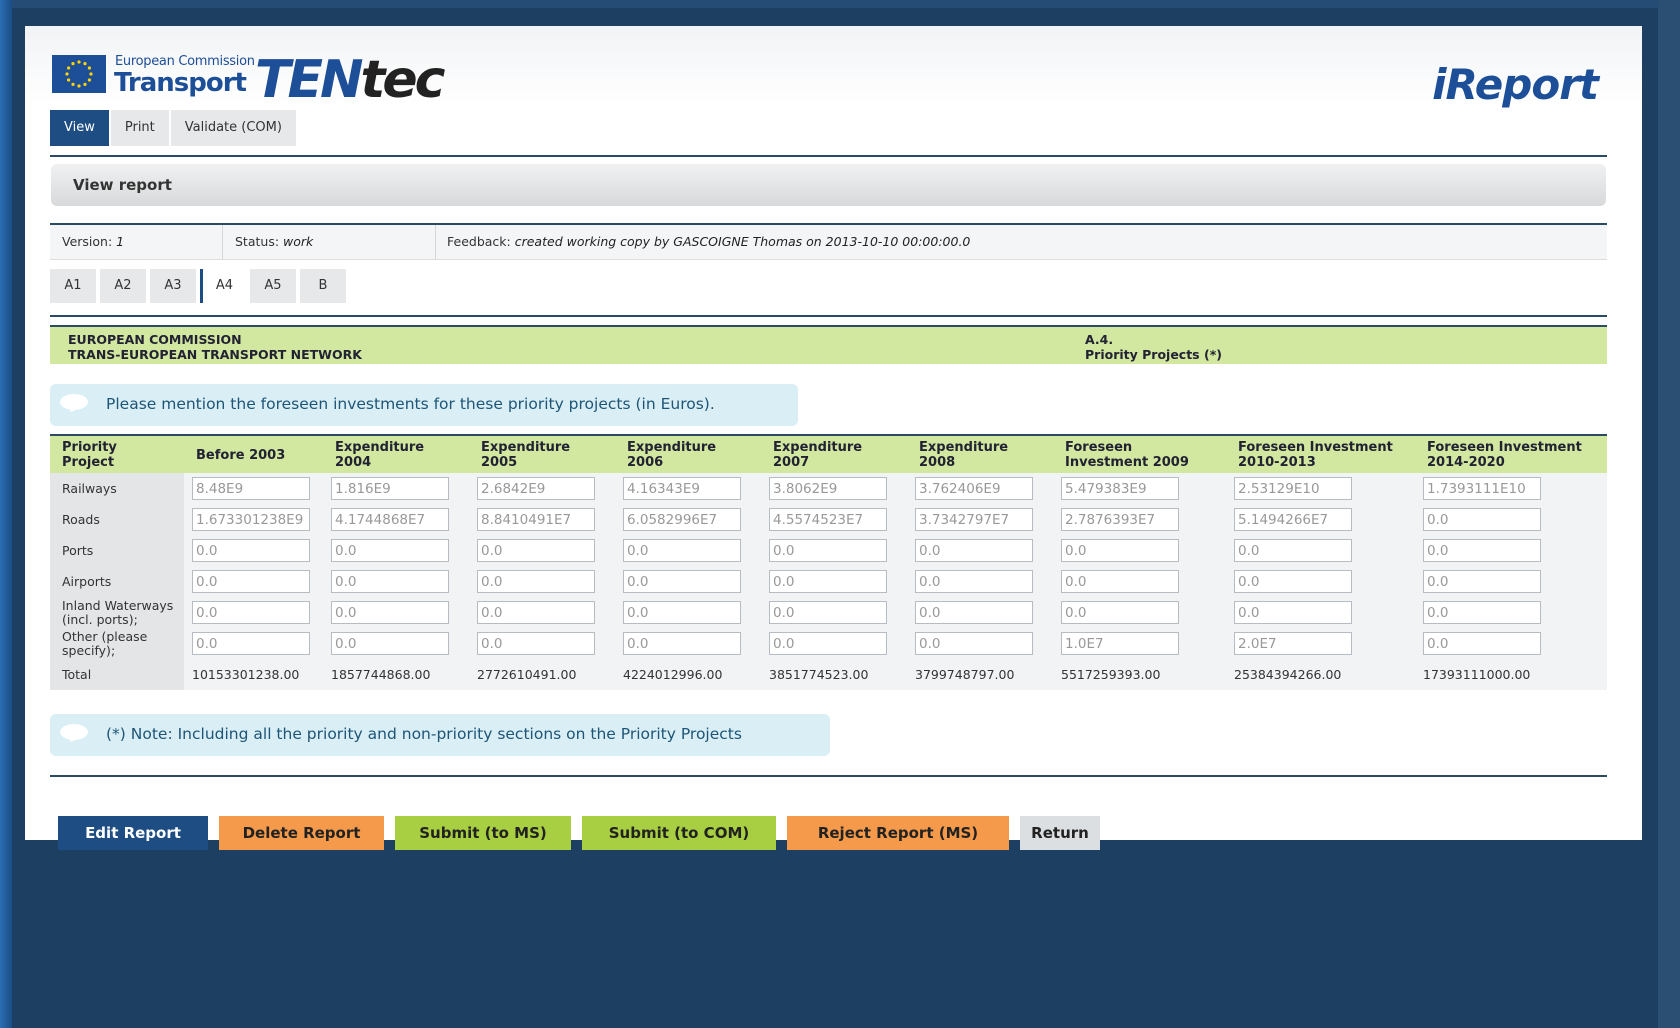 This screenshot has height=1028, width=1680. What do you see at coordinates (898, 833) in the screenshot?
I see `reject-report-button: Reject Report (MS)` at bounding box center [898, 833].